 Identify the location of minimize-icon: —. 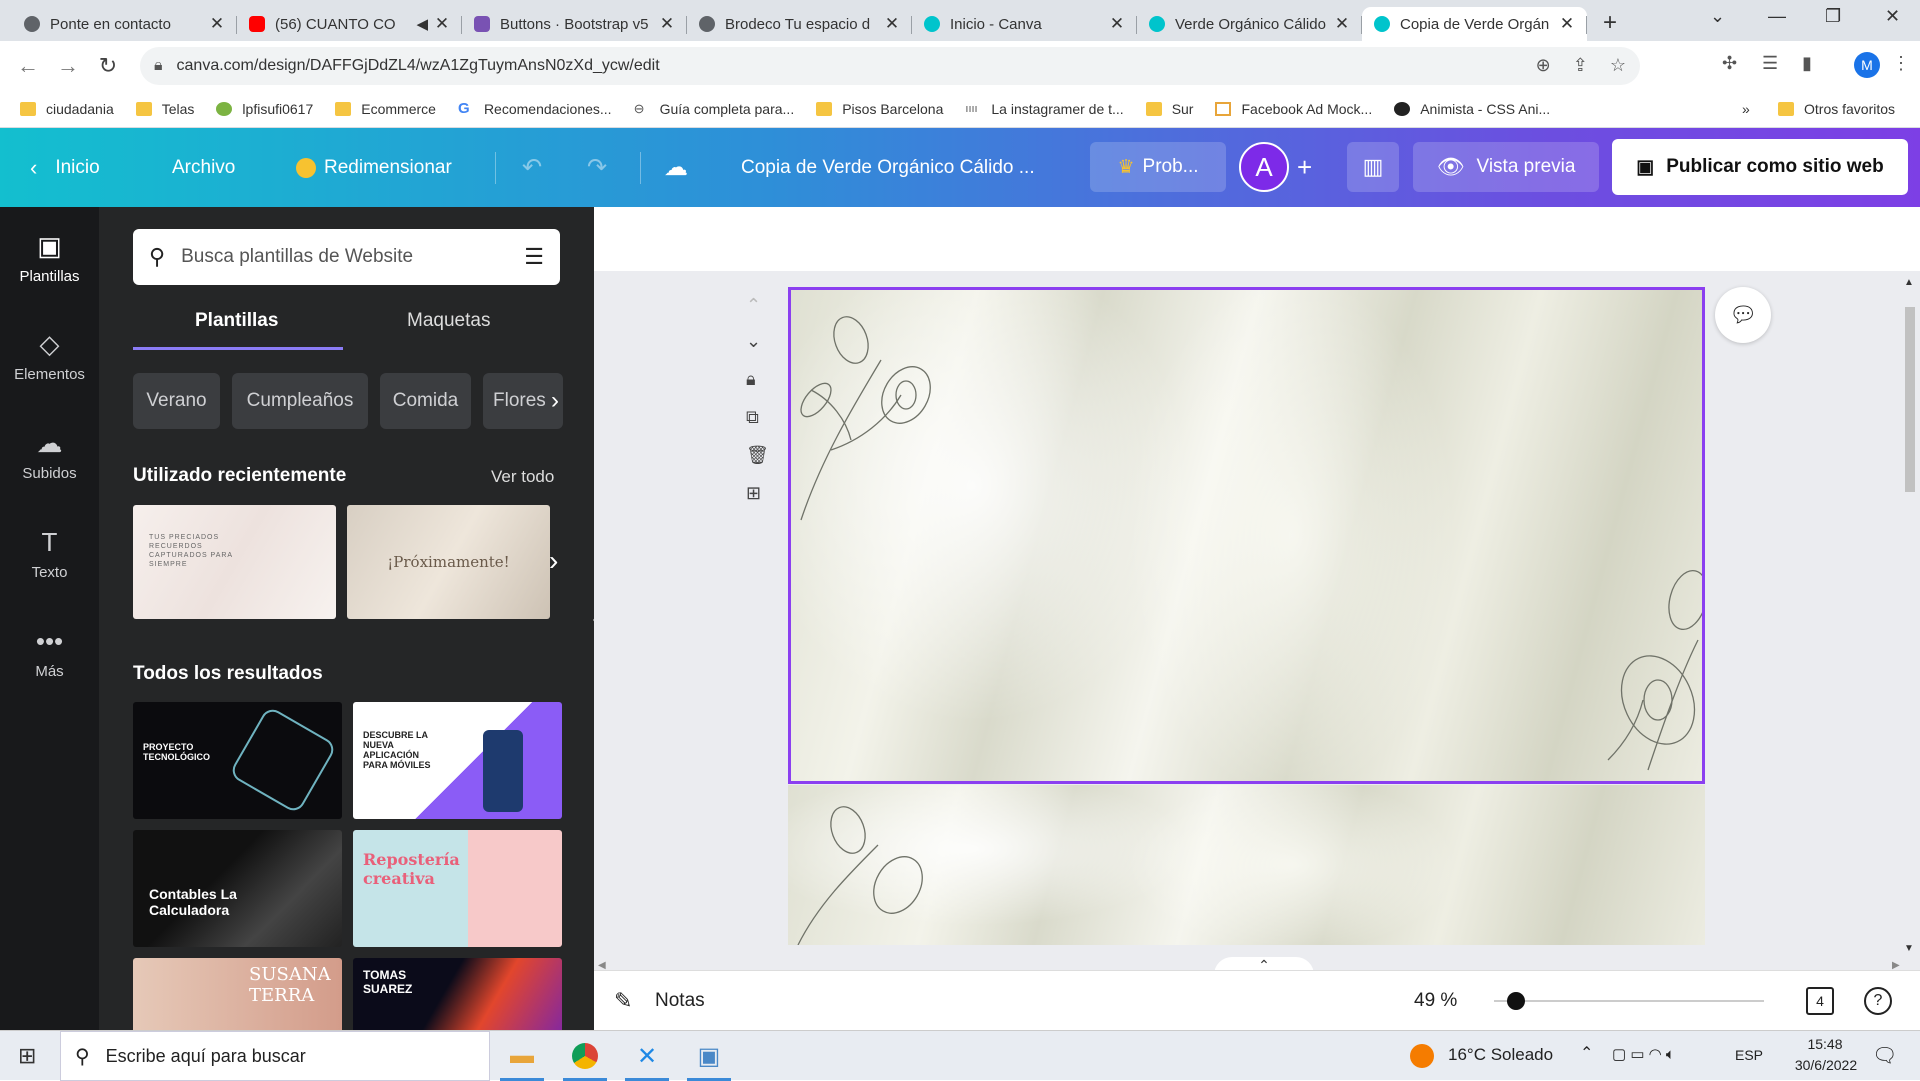
(1777, 16).